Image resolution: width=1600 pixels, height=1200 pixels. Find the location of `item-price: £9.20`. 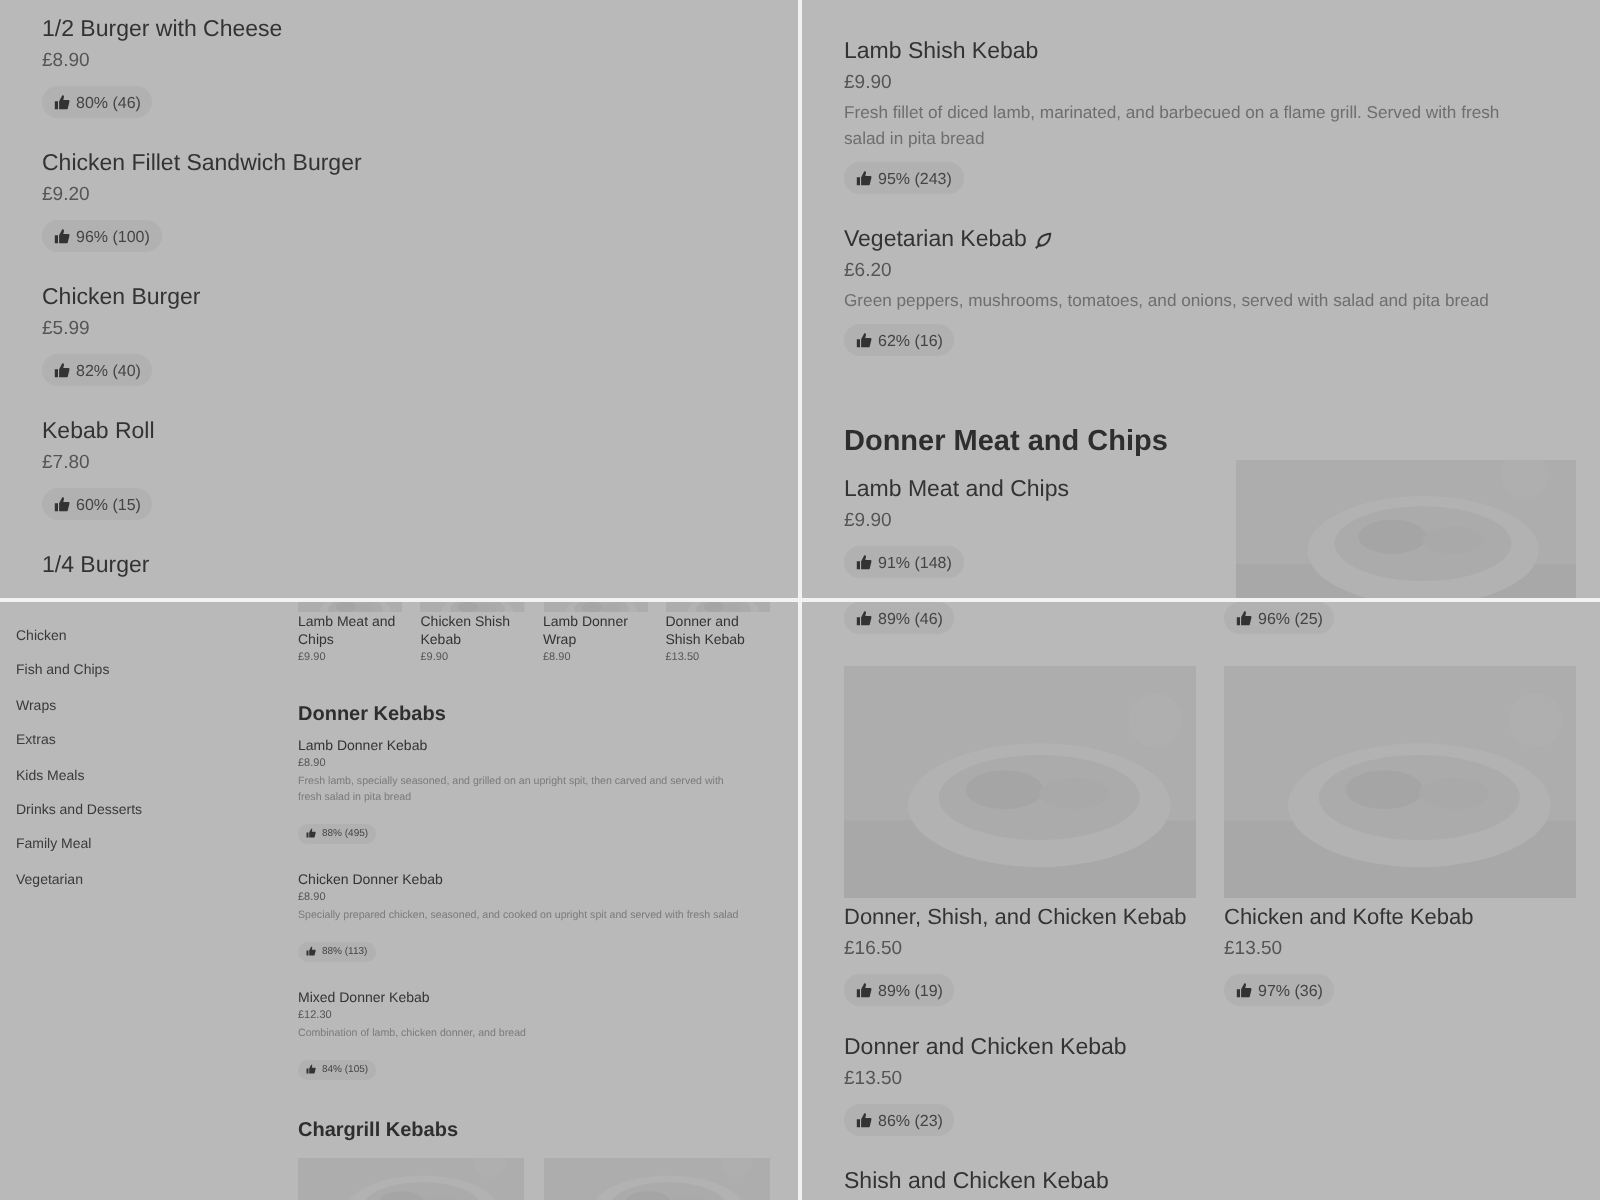

item-price: £9.20 is located at coordinates (66, 196).